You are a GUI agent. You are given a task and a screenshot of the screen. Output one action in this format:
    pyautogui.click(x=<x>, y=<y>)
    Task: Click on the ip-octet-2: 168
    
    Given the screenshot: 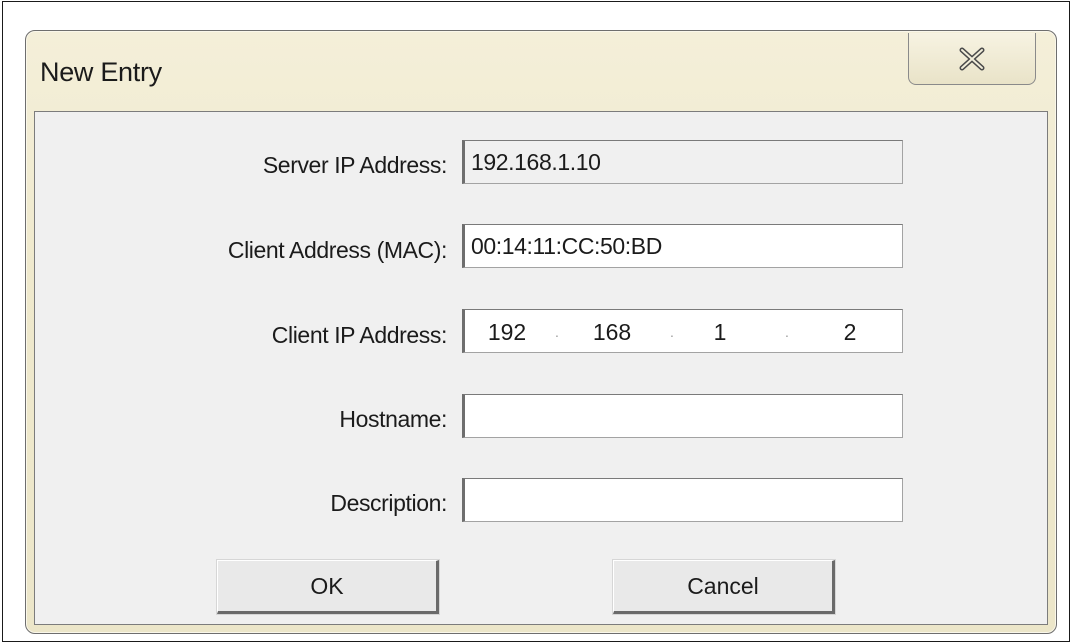 What is the action you would take?
    pyautogui.click(x=612, y=332)
    